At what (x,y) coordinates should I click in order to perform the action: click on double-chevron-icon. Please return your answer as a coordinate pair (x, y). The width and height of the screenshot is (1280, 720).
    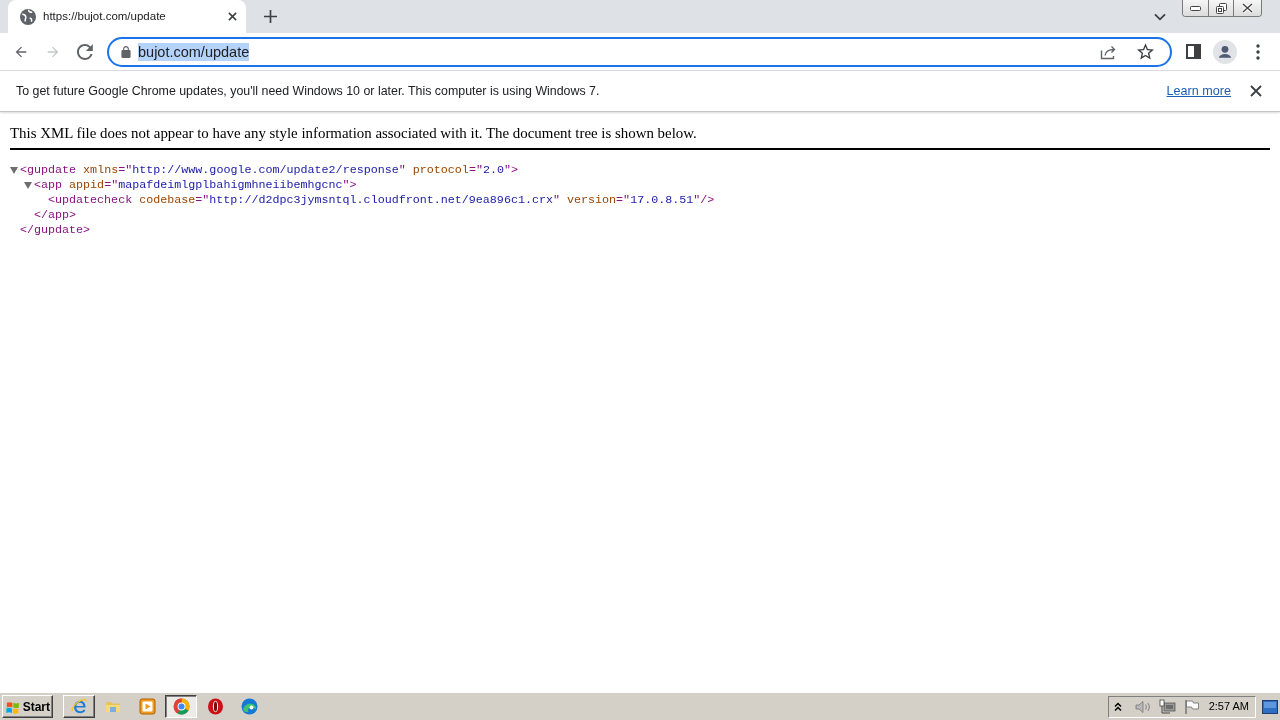
    Looking at the image, I should click on (1118, 706).